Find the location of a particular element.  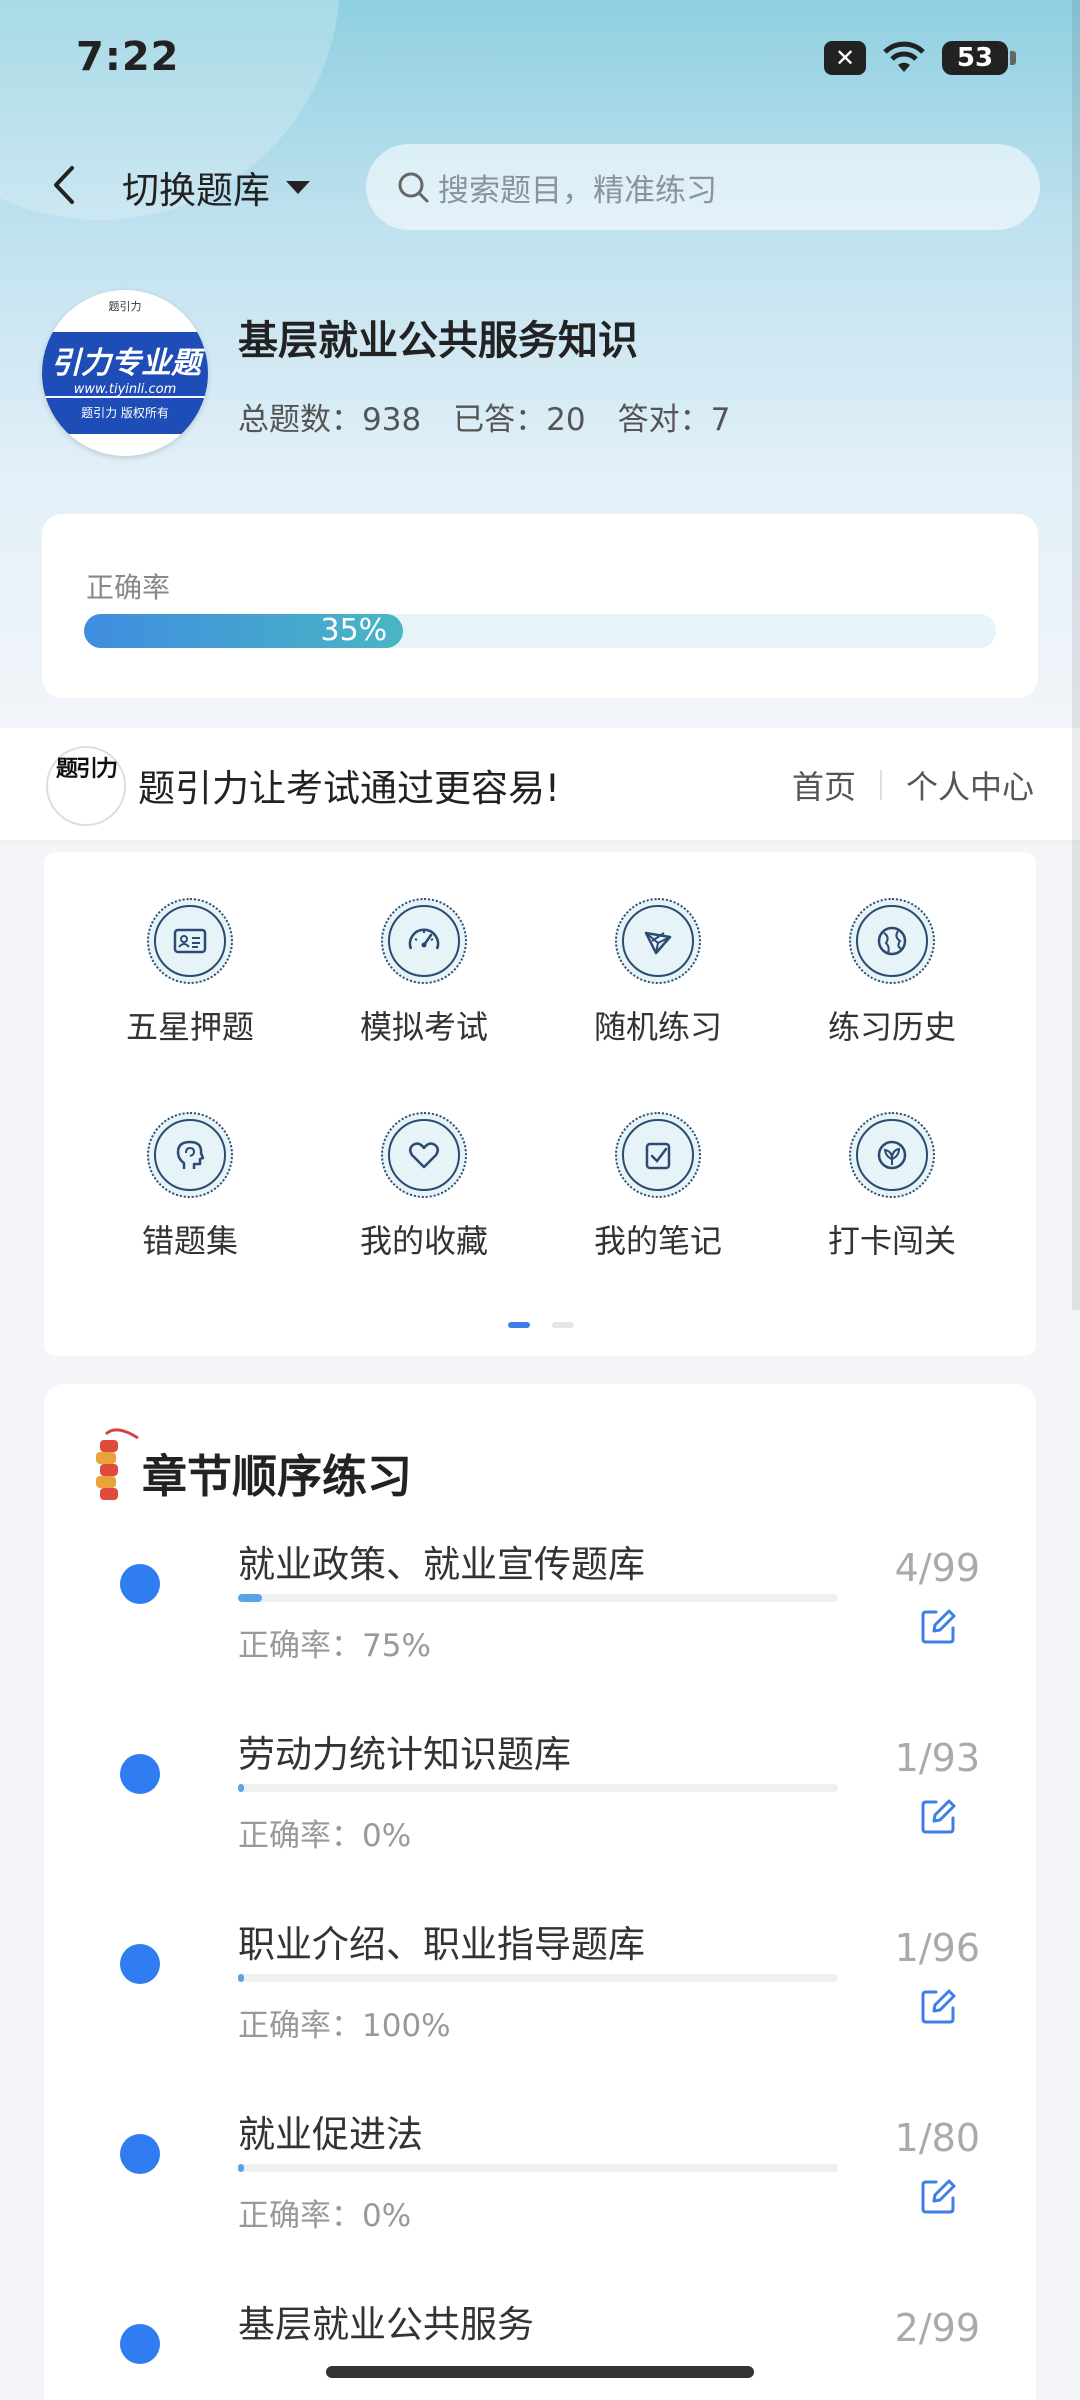

switch-bank-dropdown: 切换题库 is located at coordinates (216, 187).